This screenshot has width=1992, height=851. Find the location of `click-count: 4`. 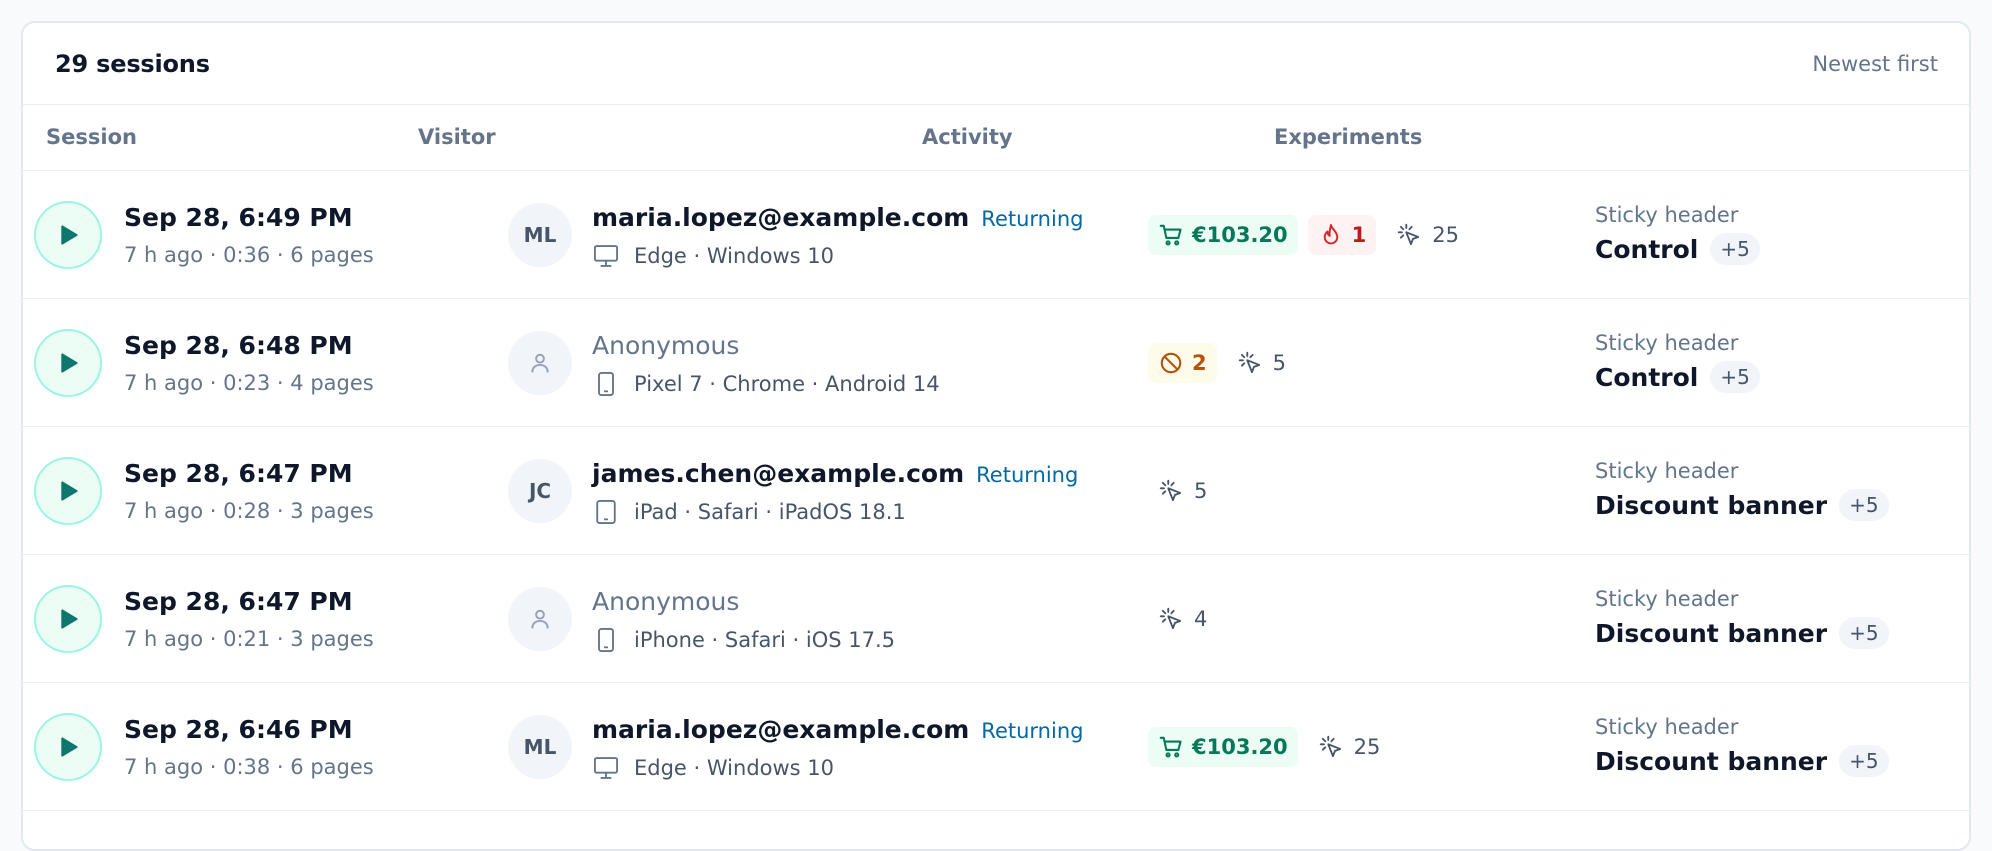

click-count: 4 is located at coordinates (1182, 619).